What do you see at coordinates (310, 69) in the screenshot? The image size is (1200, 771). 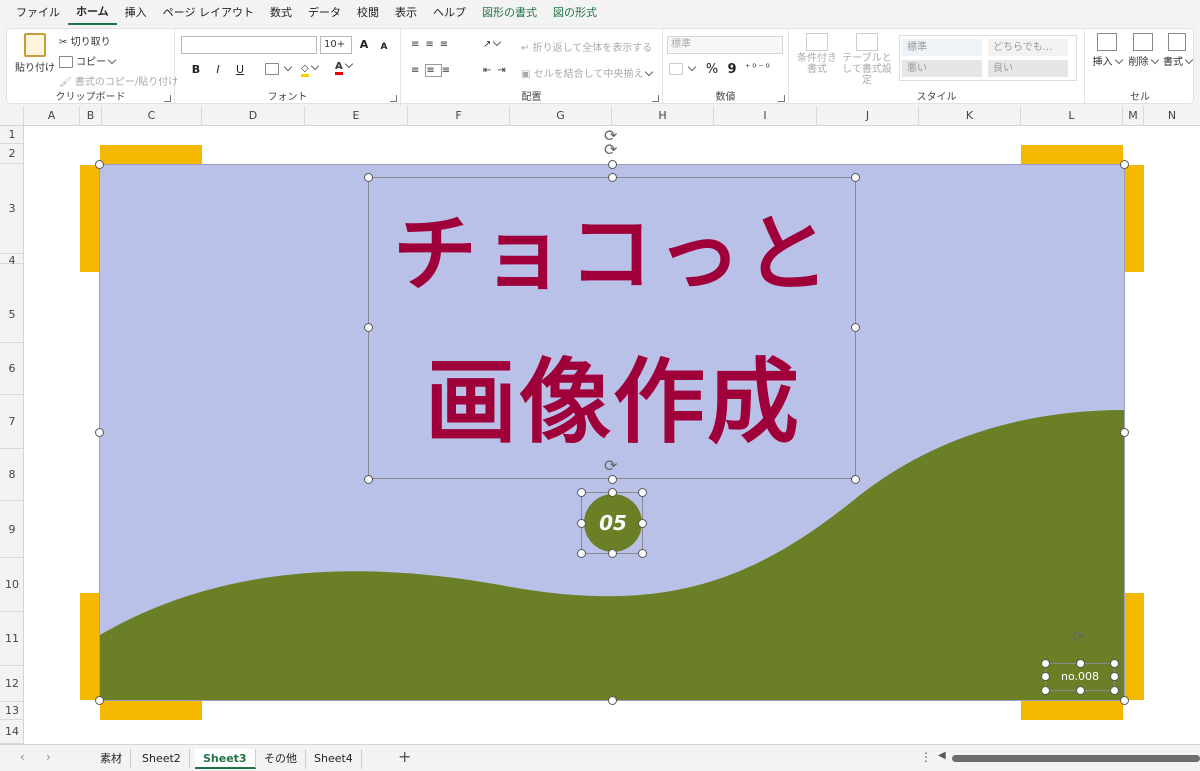 I see `fill-color-button: ◇` at bounding box center [310, 69].